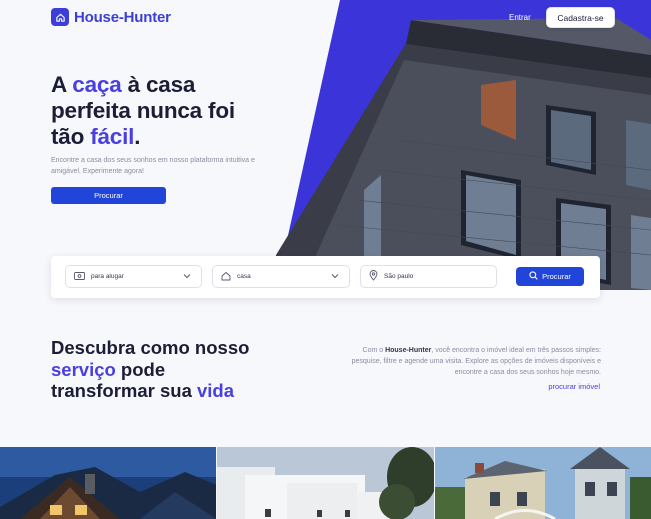  I want to click on hero-title-part: A, so click(62, 84).